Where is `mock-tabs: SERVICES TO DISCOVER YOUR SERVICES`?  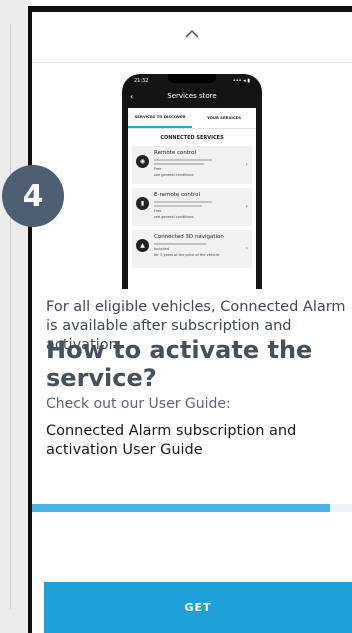
mock-tabs: SERVICES TO DISCOVER YOUR SERVICES is located at coordinates (192, 118).